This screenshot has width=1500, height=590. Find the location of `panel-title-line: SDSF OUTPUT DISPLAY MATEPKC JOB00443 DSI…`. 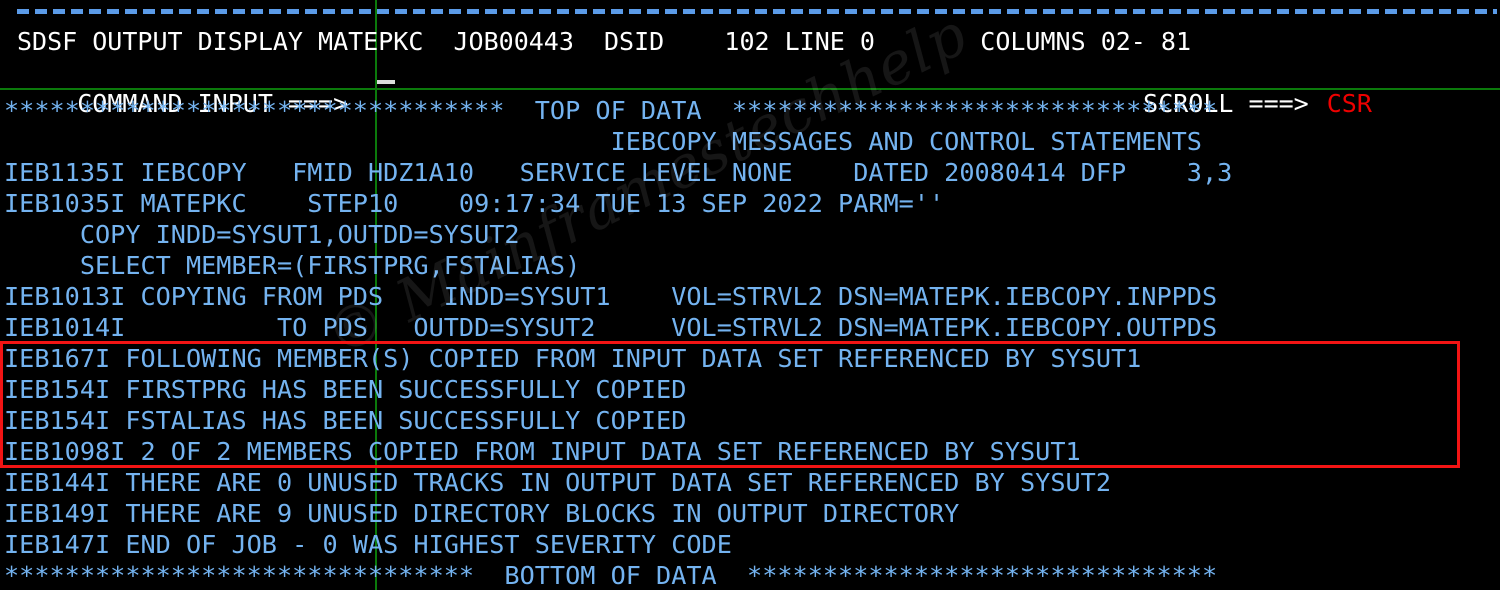

panel-title-line: SDSF OUTPUT DISPLAY MATEPKC JOB00443 DSI… is located at coordinates (604, 41).